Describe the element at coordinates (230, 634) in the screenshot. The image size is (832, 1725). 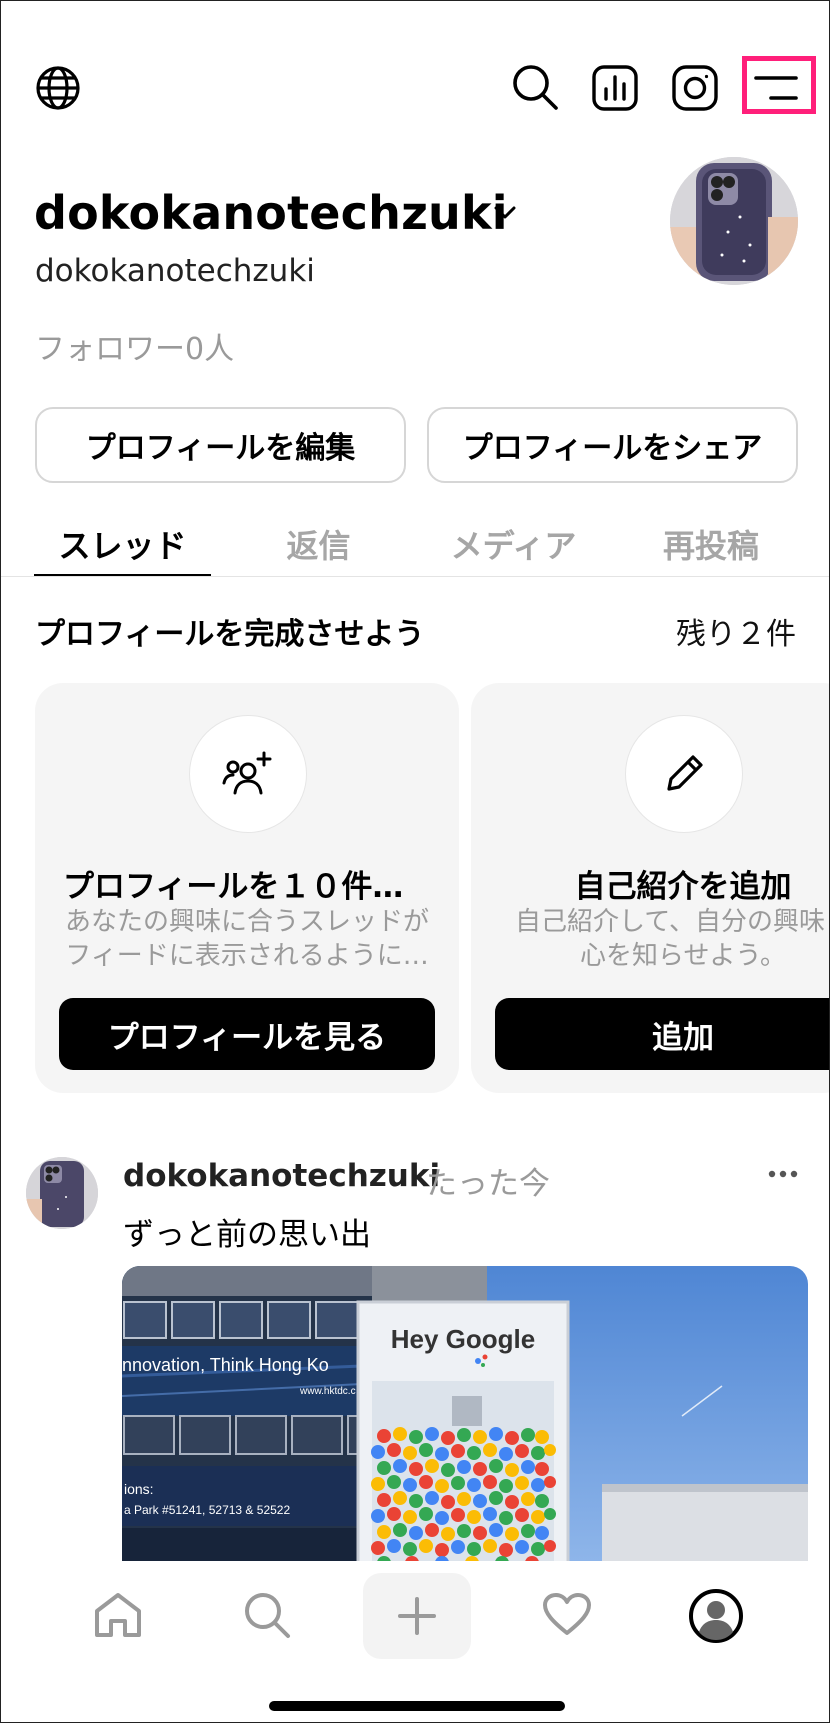
I see `complete-profile-title: プロフィールを完成させよう` at that location.